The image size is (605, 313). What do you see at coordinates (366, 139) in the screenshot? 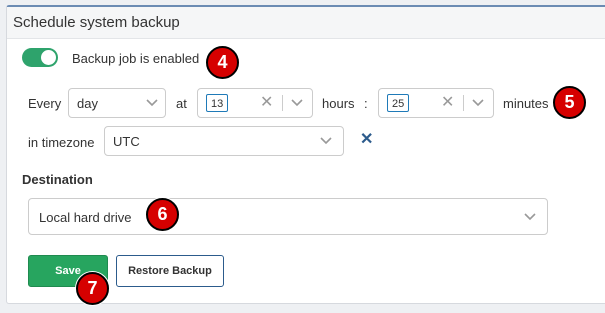
I see `clear-timezone-icon: ✕` at bounding box center [366, 139].